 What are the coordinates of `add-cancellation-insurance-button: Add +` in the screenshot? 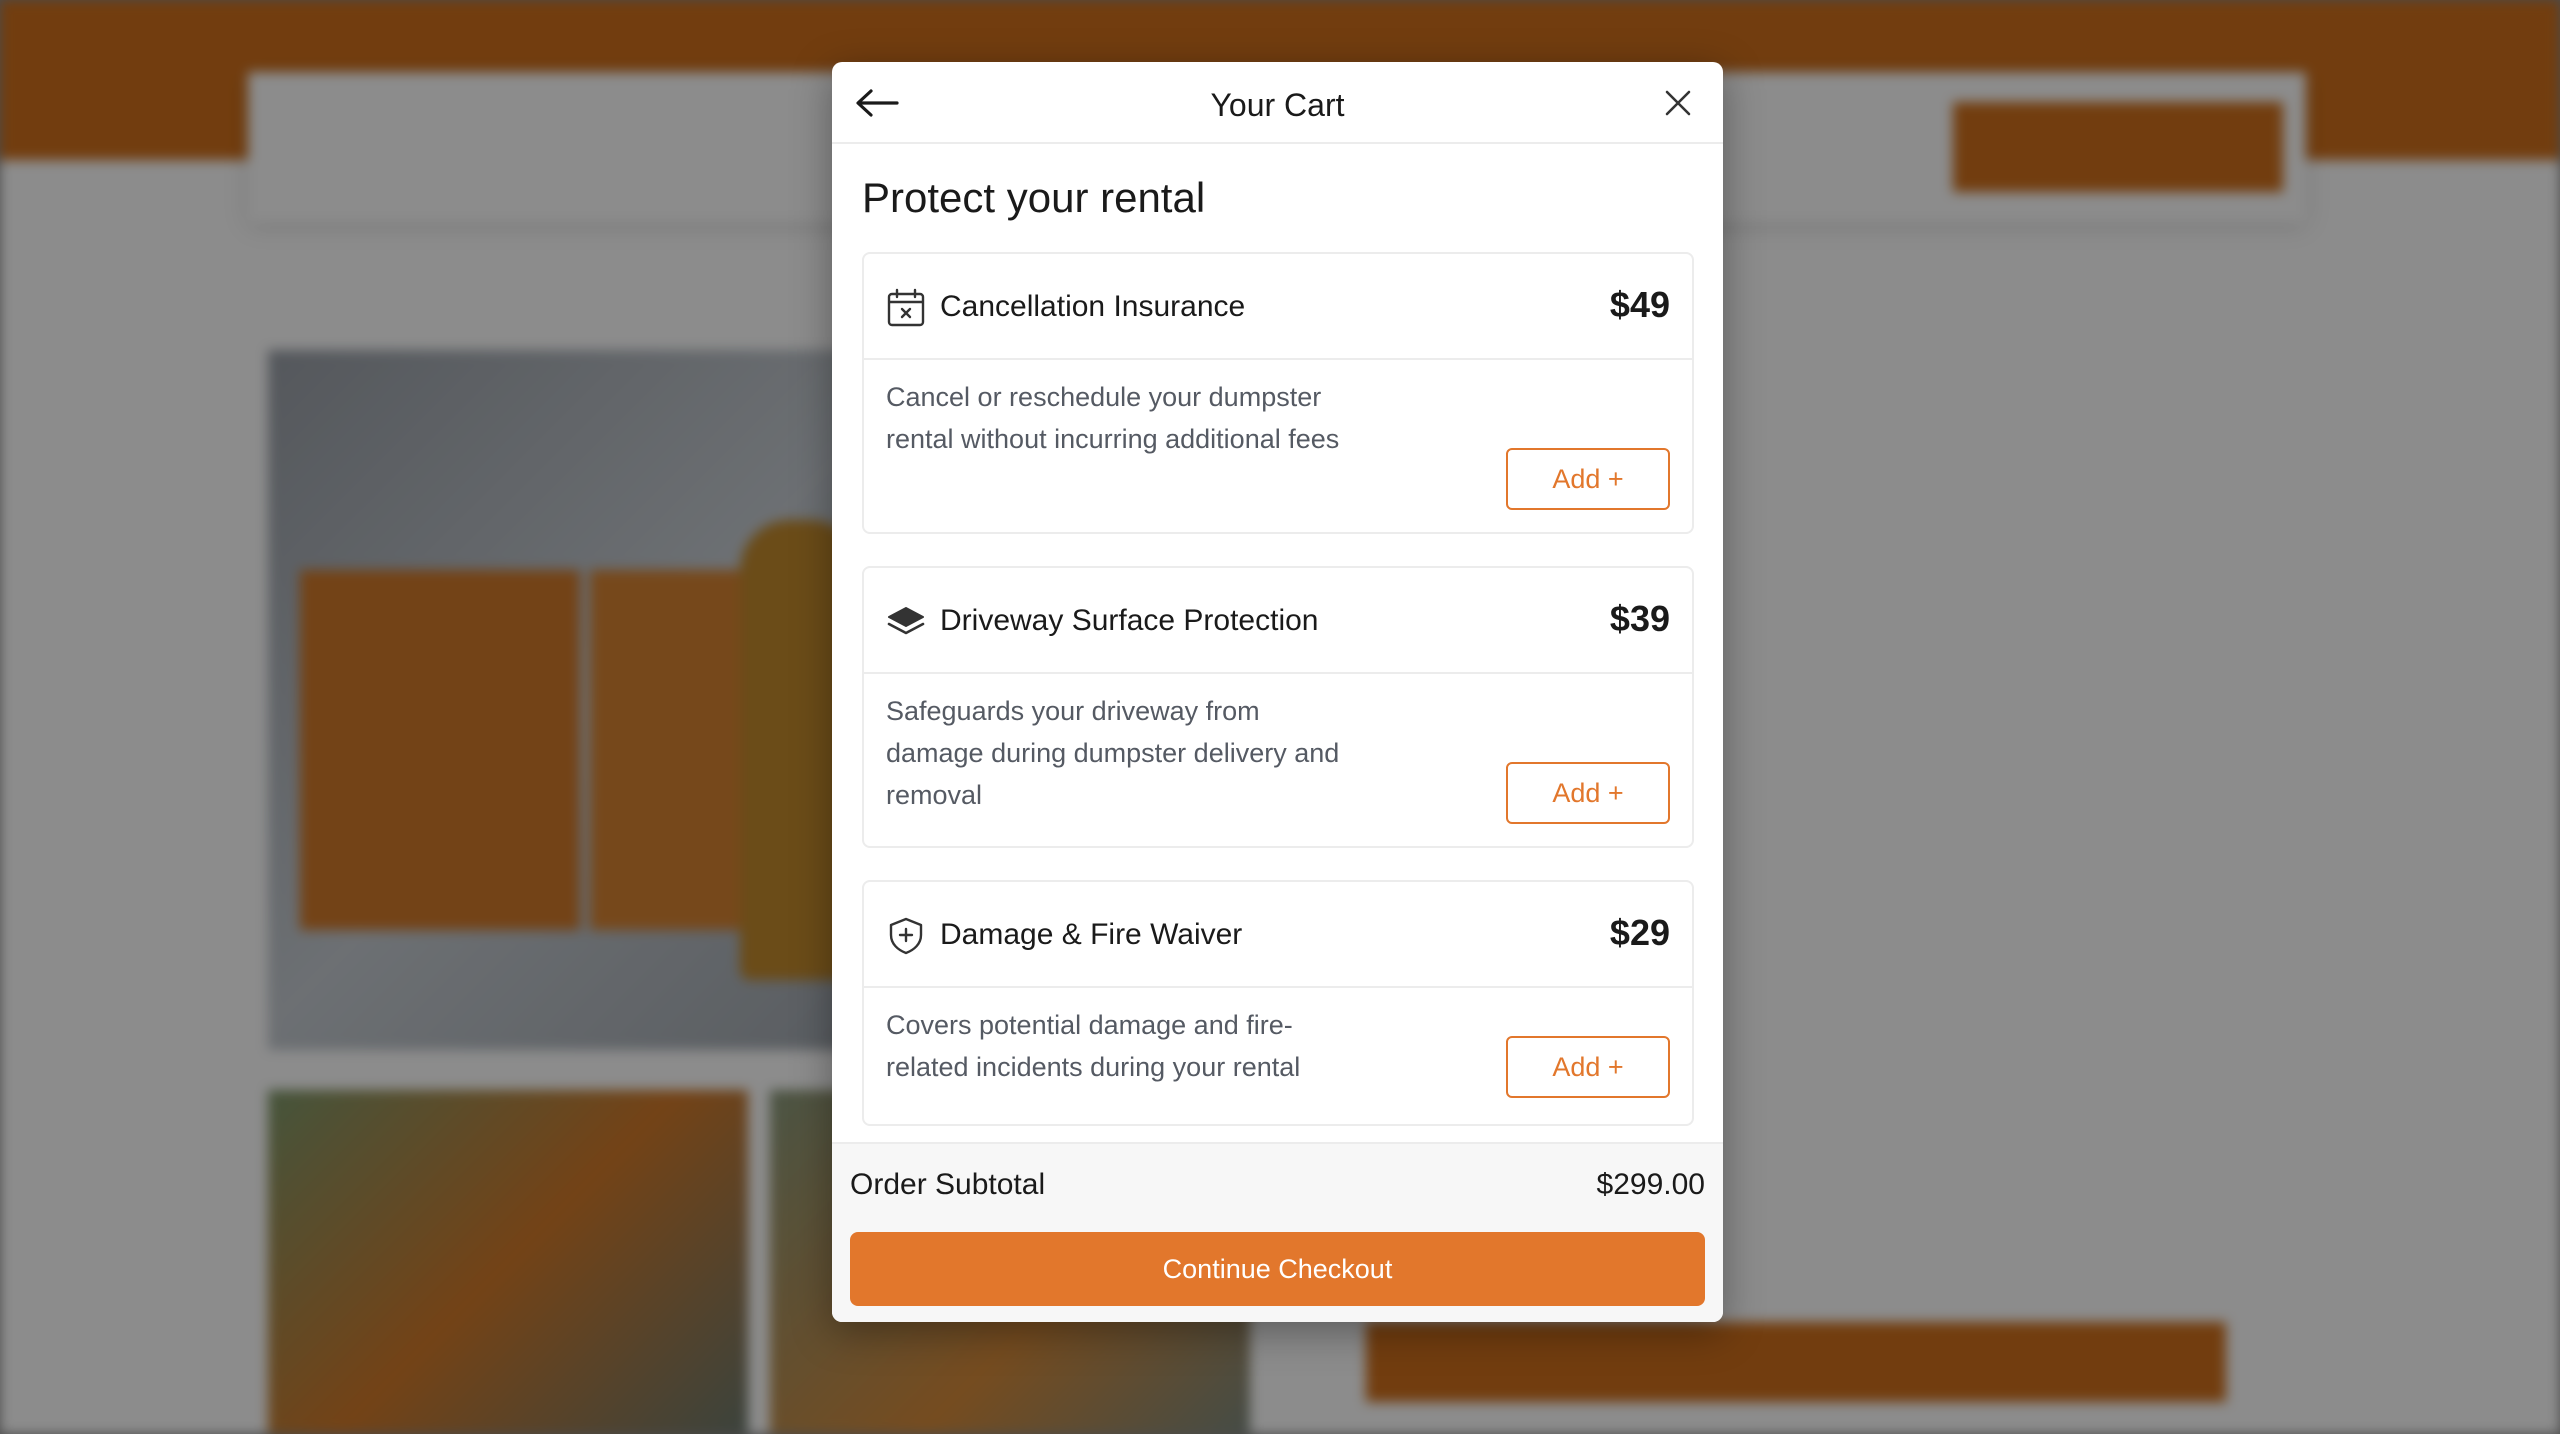 It's located at (1588, 479).